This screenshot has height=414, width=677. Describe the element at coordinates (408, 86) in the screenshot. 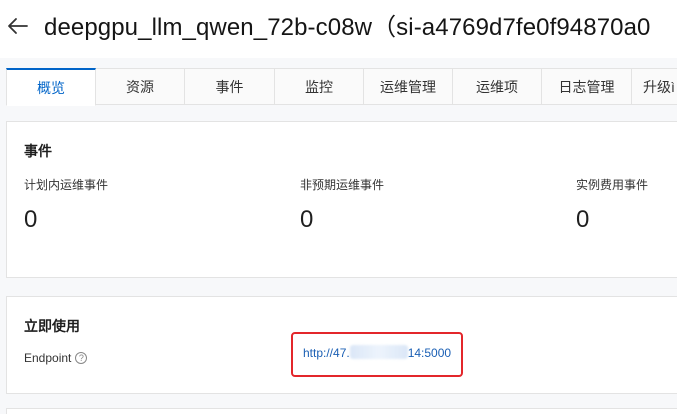

I see `tab-ops-management: 运维管理` at that location.